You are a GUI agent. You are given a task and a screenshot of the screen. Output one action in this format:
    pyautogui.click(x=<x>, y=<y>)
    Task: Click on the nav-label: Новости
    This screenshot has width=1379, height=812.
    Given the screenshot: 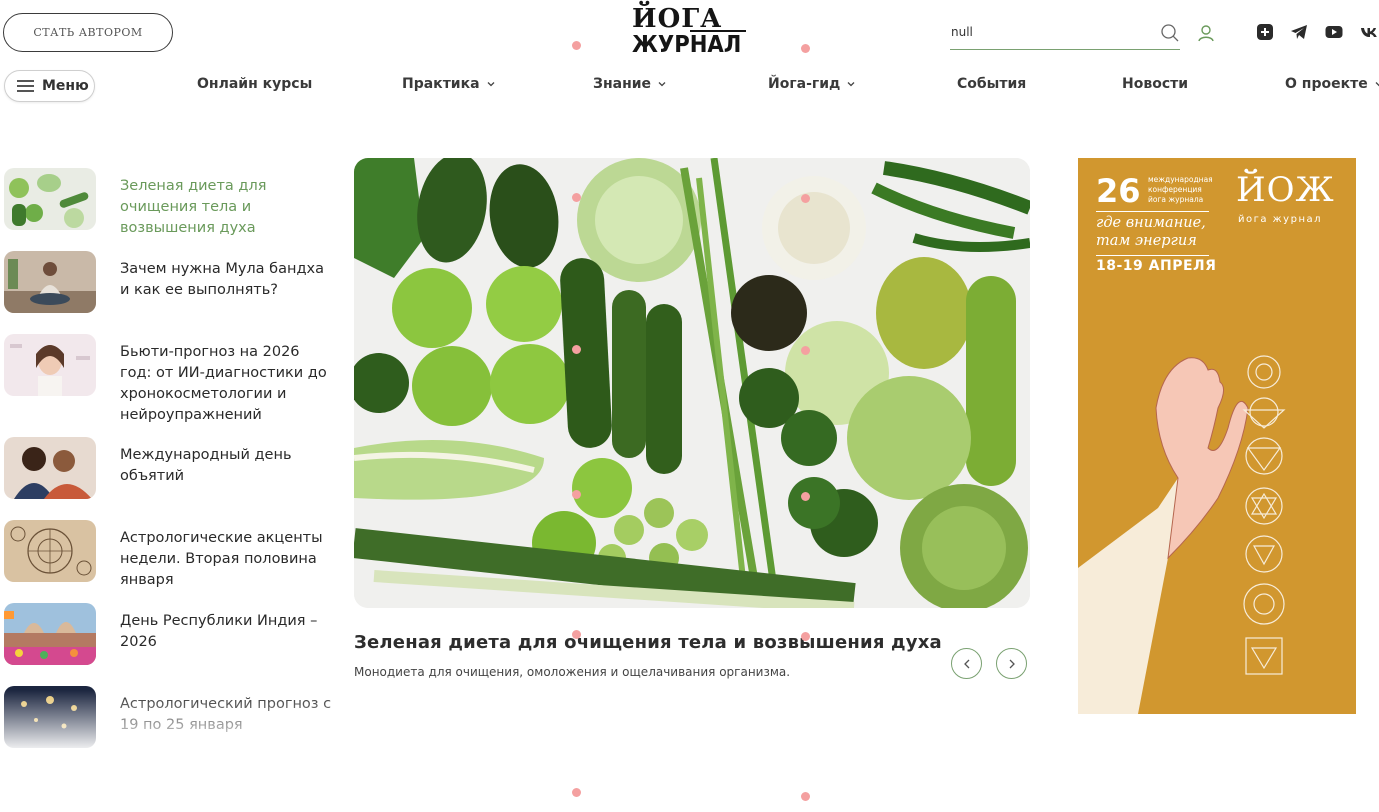 What is the action you would take?
    pyautogui.click(x=1155, y=84)
    